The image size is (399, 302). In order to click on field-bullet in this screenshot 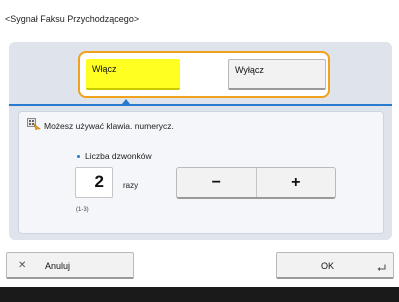, I will do `click(78, 156)`.